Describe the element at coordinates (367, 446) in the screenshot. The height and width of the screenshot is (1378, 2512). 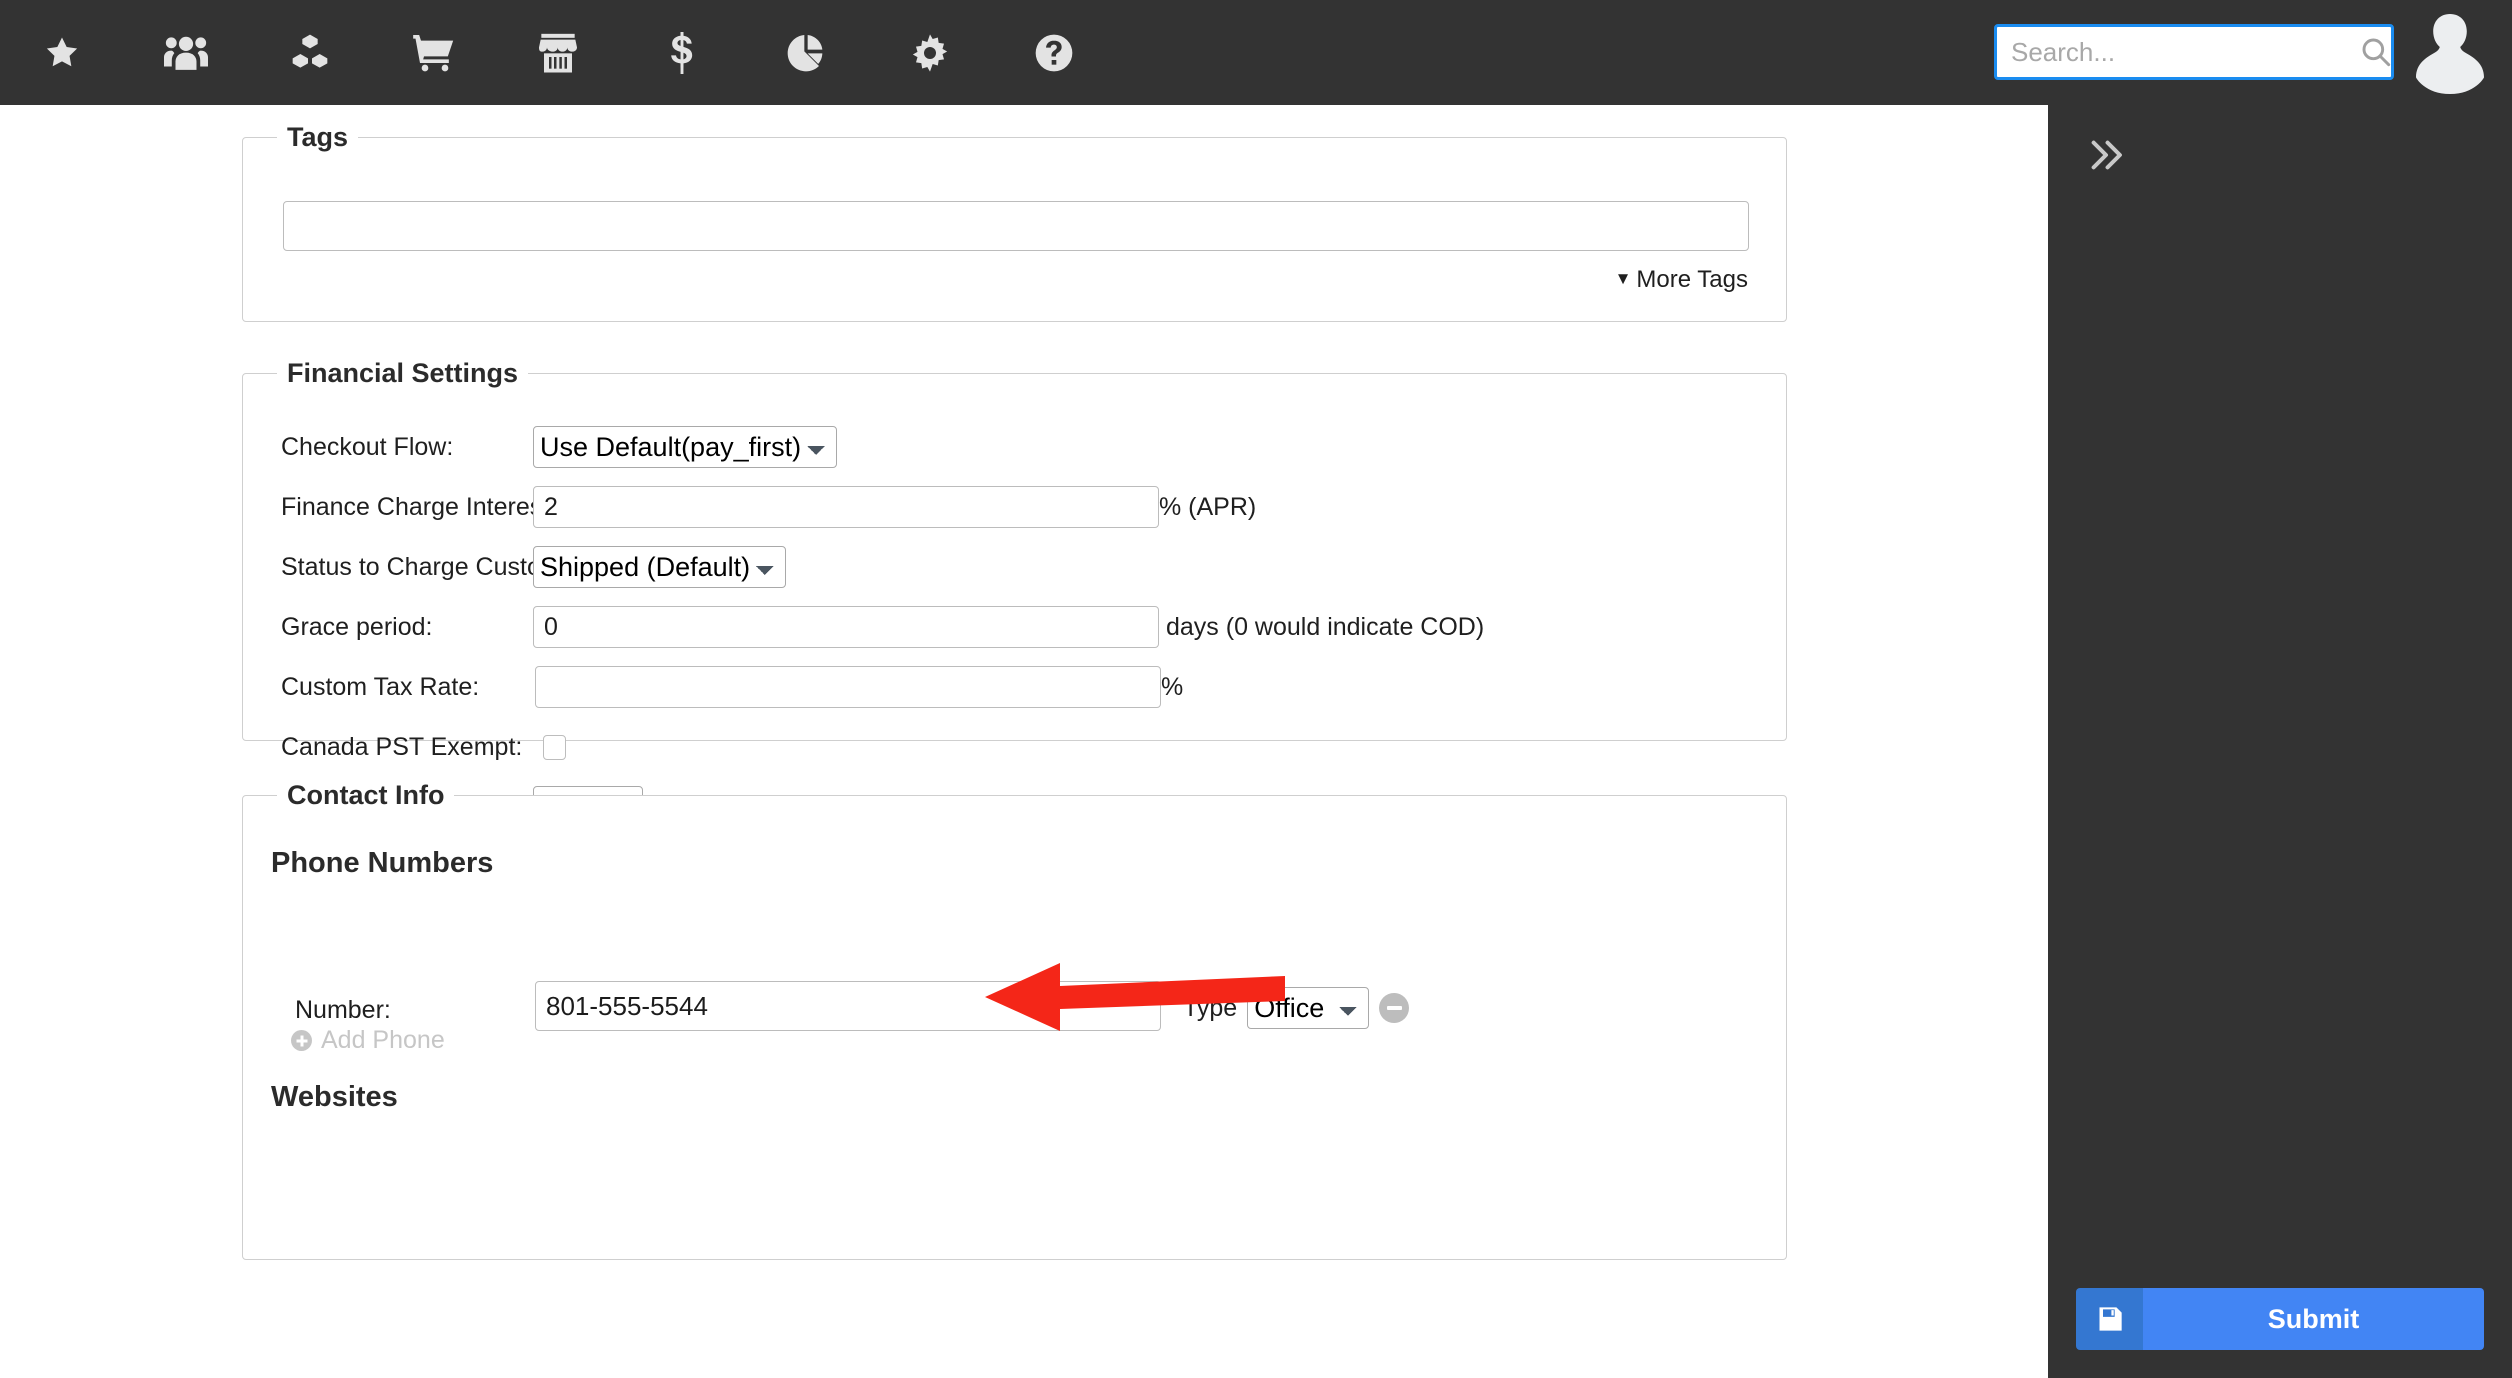
I see `checkout-flow-label: Checkout Flow:` at that location.